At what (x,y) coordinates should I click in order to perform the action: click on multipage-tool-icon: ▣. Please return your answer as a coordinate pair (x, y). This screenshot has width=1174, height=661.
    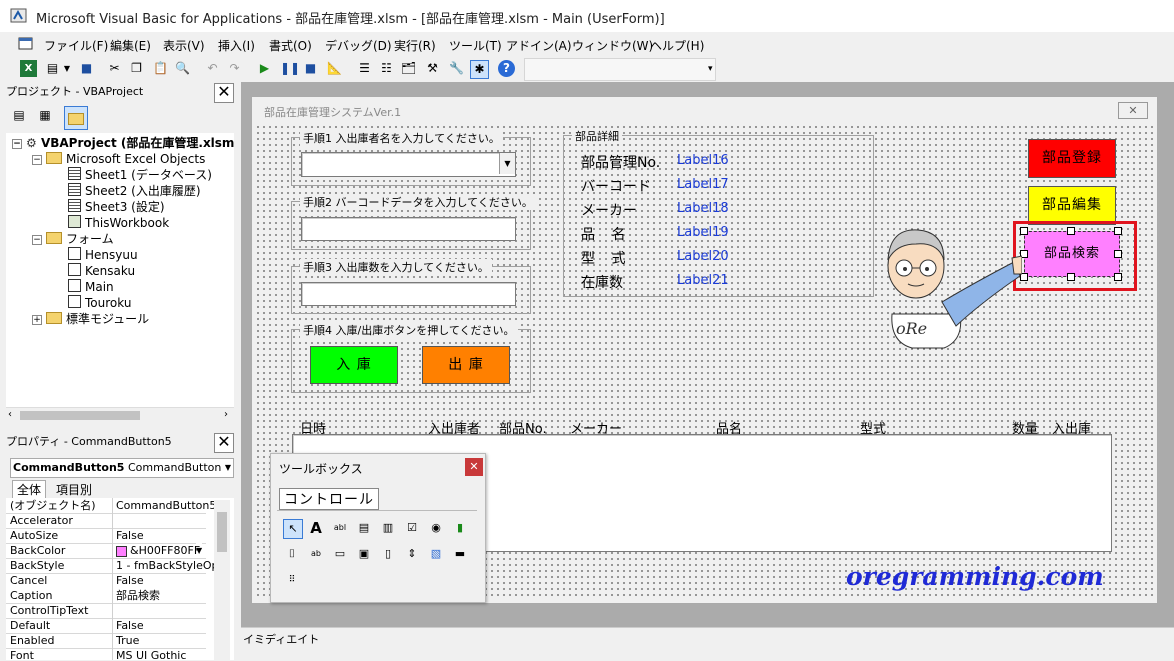
    Looking at the image, I should click on (364, 554).